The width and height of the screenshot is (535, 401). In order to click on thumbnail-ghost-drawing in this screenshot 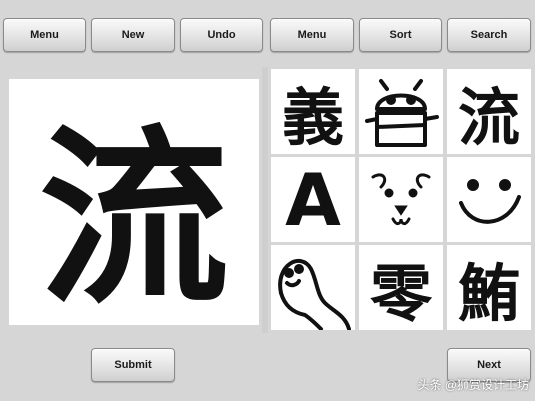, I will do `click(313, 287)`.